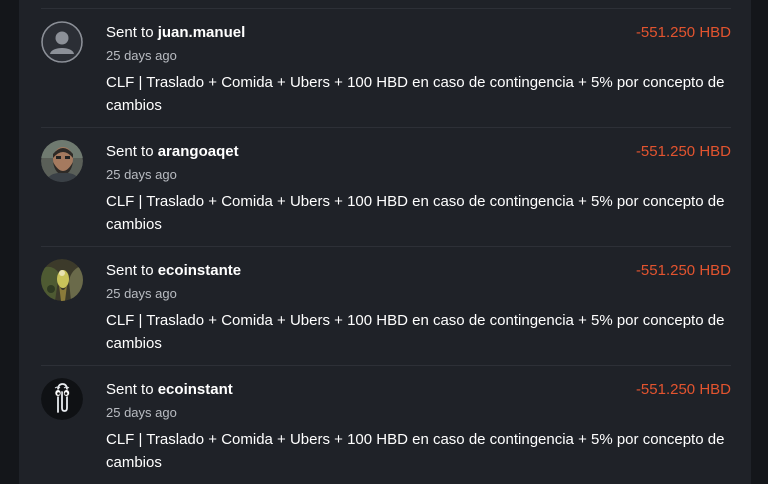 The height and width of the screenshot is (484, 768). I want to click on transfer-title: Sent to juan.manuel, so click(175, 32).